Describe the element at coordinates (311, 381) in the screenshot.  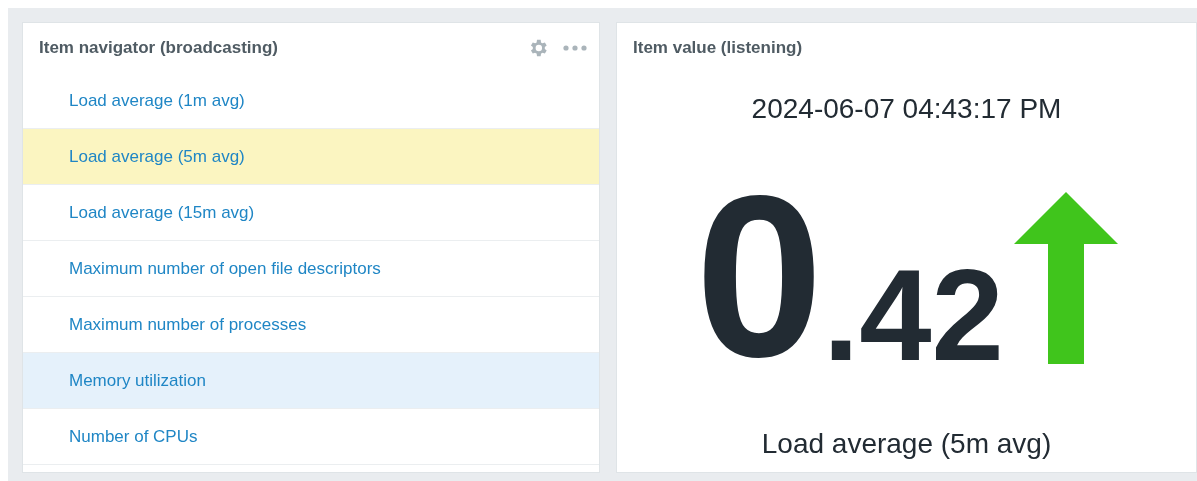
I see `navigator-item: Memory utilization` at that location.